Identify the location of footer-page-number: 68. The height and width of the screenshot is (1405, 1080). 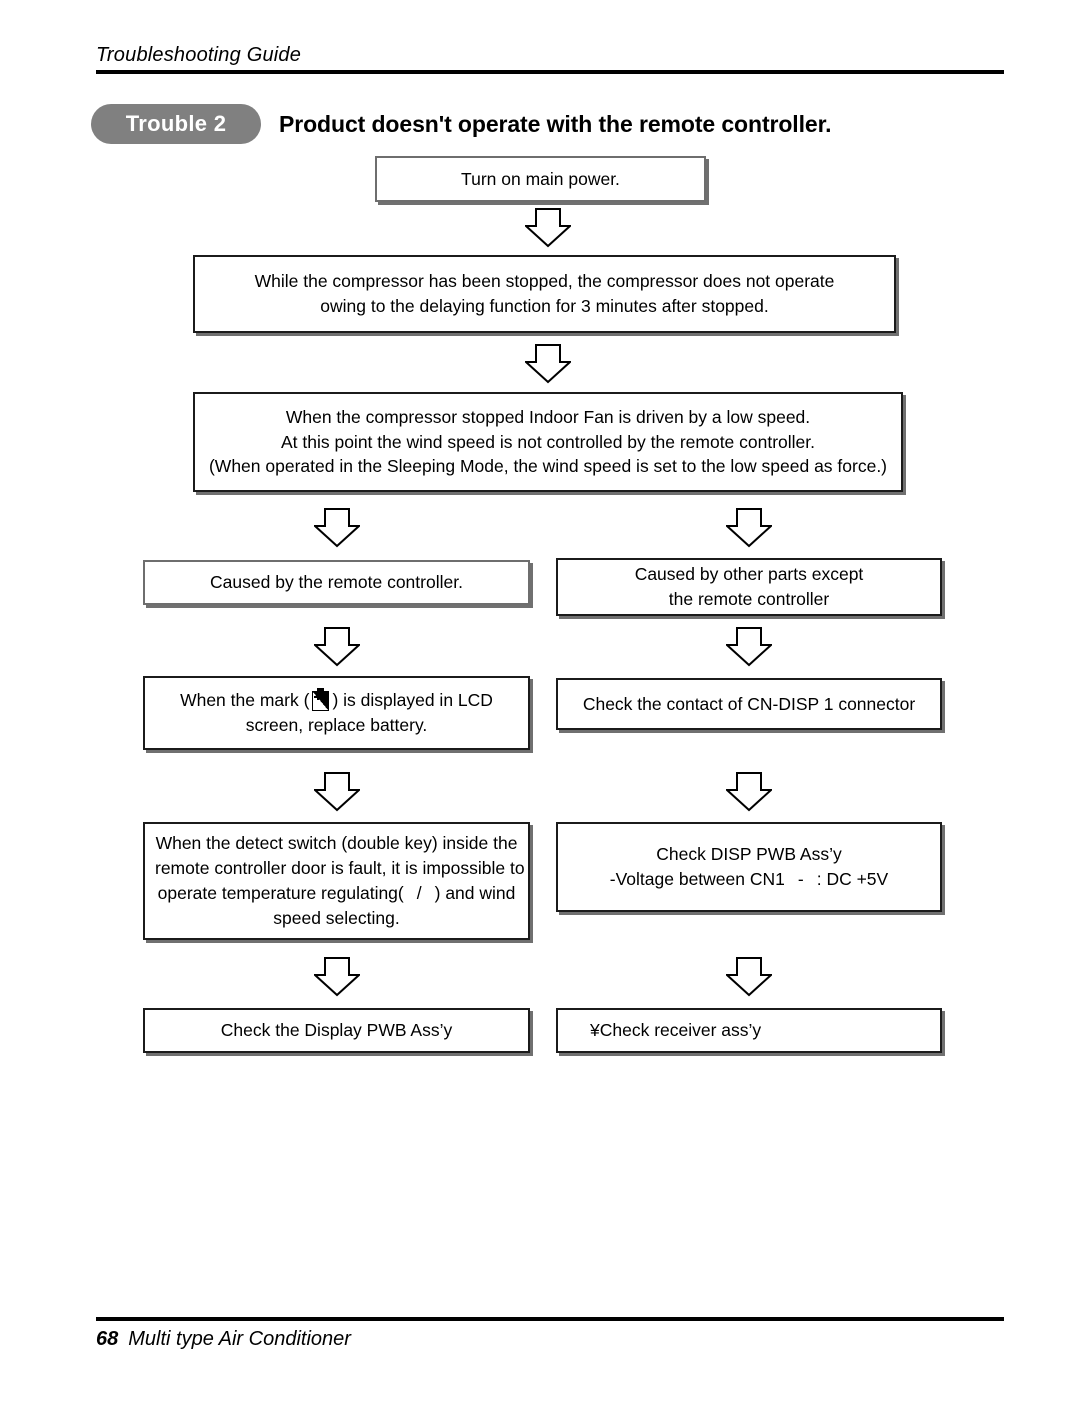
(107, 1339).